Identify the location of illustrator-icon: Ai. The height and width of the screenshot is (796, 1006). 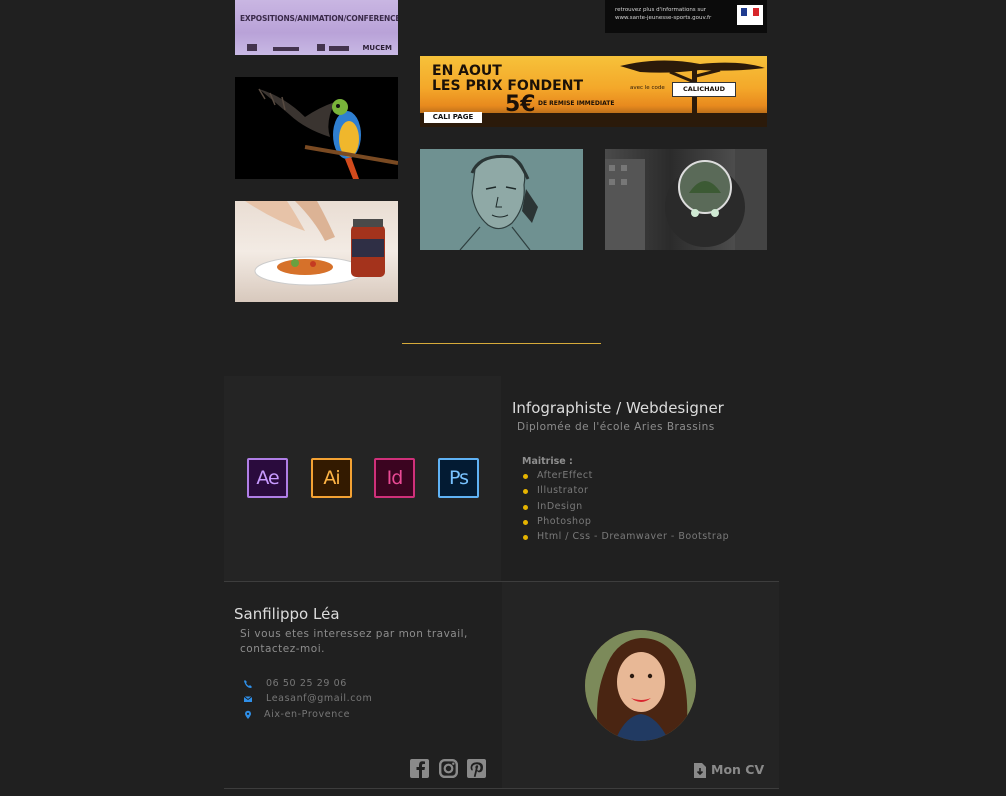
(331, 478).